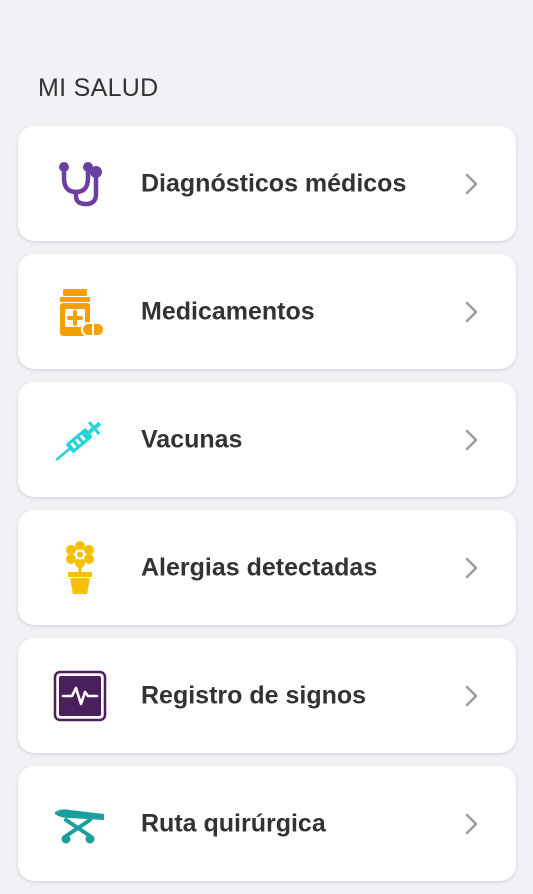 Image resolution: width=533 pixels, height=894 pixels. I want to click on medicine-bottle-icon, so click(80, 312).